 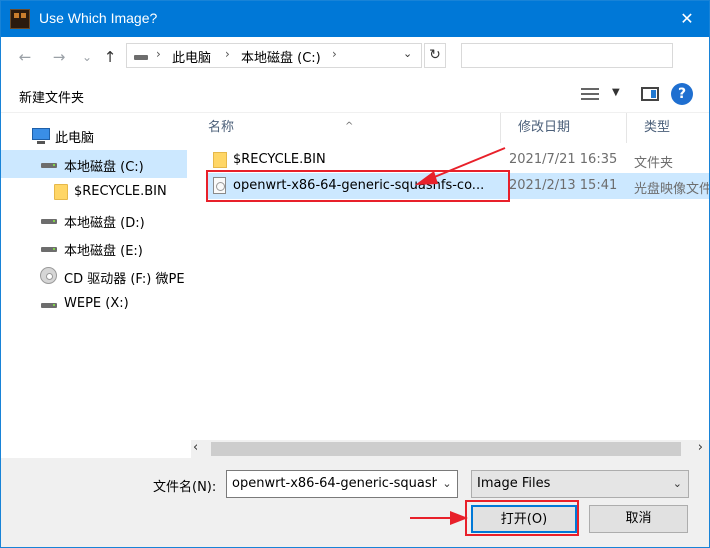 I want to click on sidebar-item-recycle-bin: $RECYCLE.BIN, so click(x=94, y=192).